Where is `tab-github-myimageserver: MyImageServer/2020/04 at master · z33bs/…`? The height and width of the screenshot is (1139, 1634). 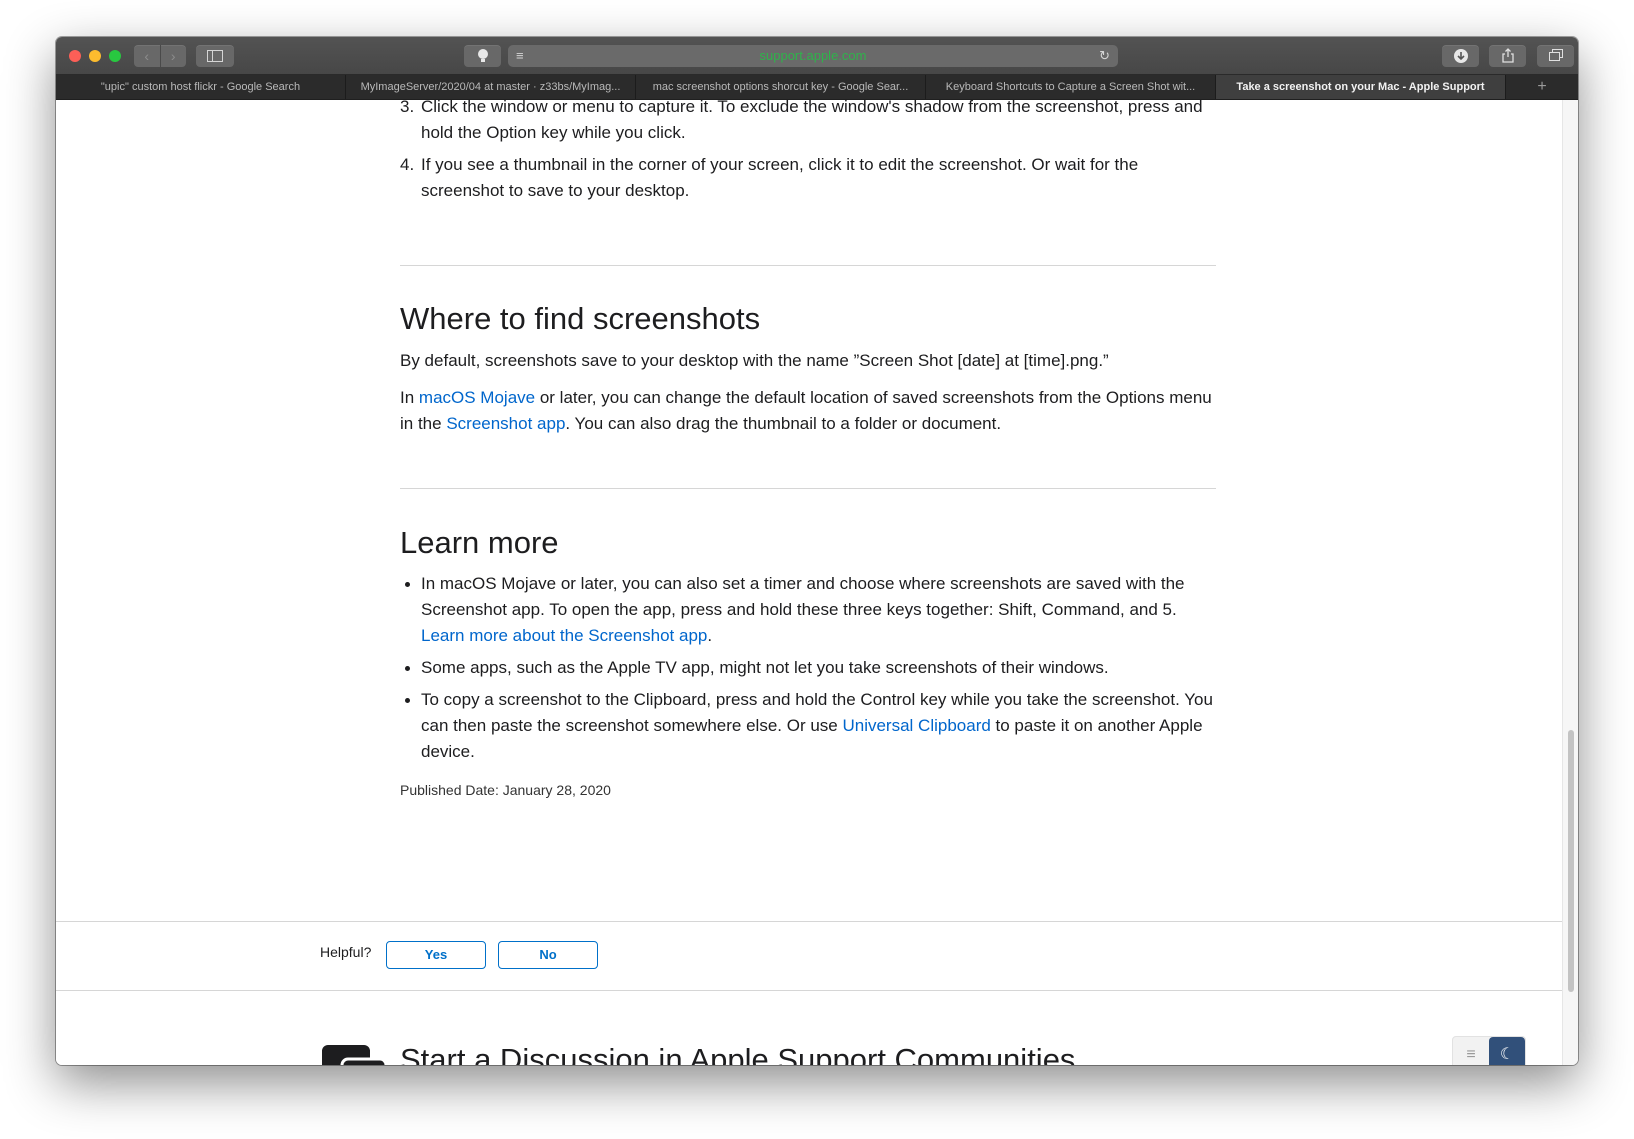
tab-github-myimageserver: MyImageServer/2020/04 at master · z33bs/… is located at coordinates (491, 87).